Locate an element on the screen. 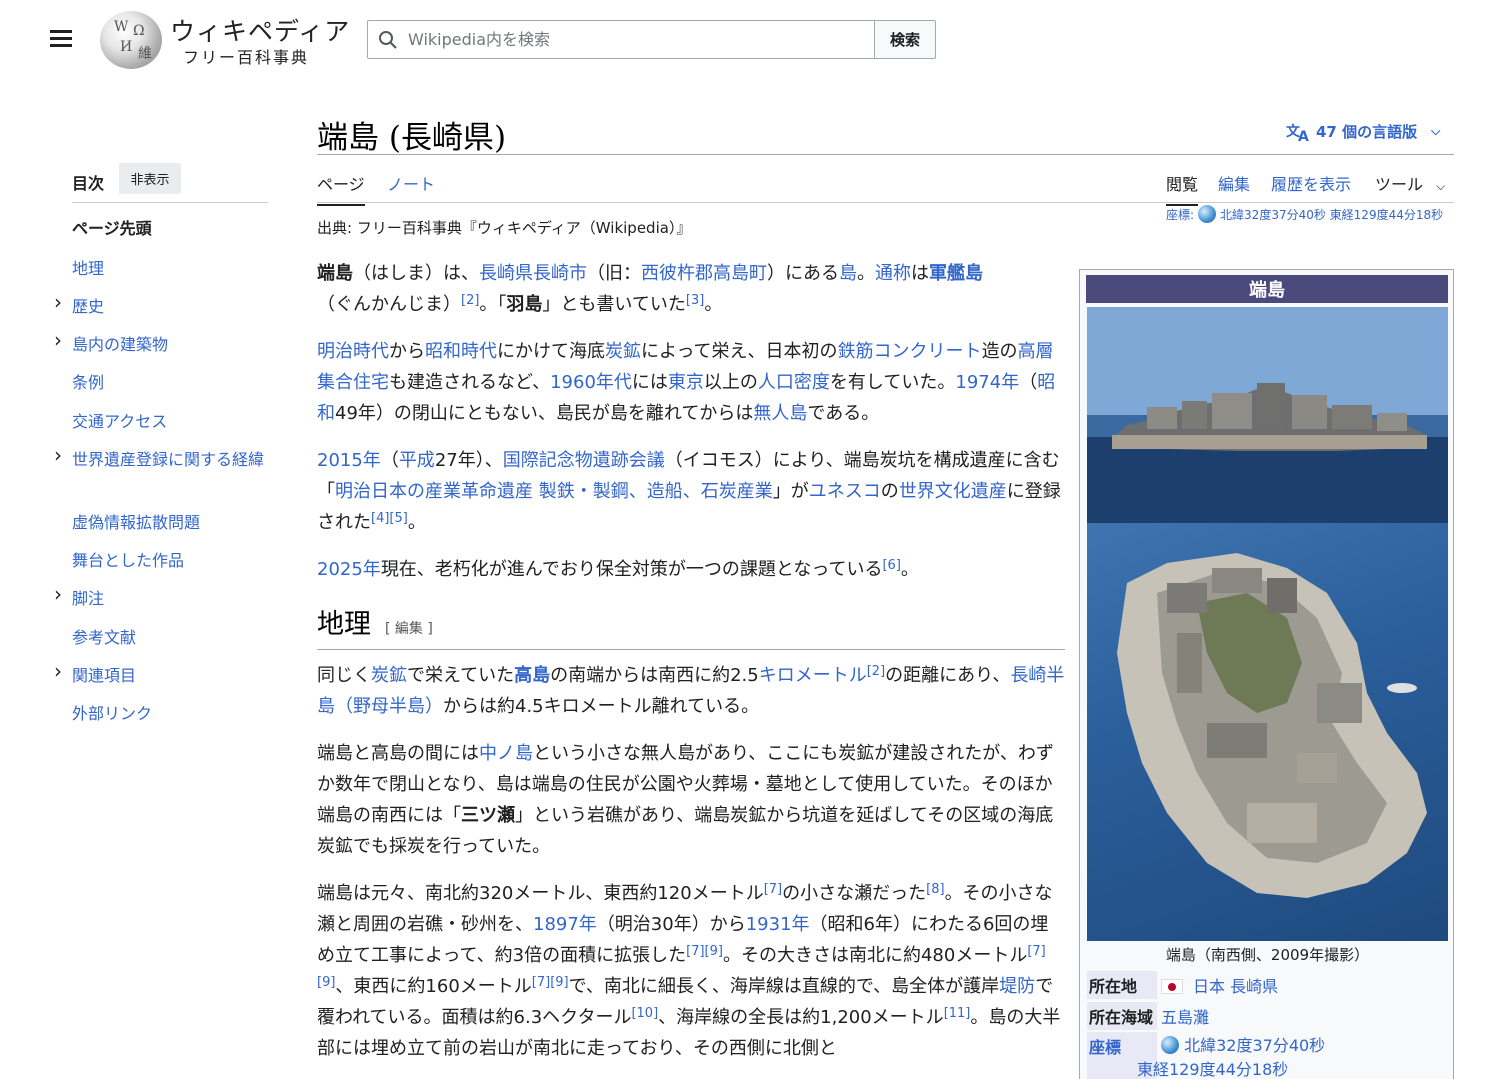 The width and height of the screenshot is (1495, 1079). search-input is located at coordinates (638, 39).